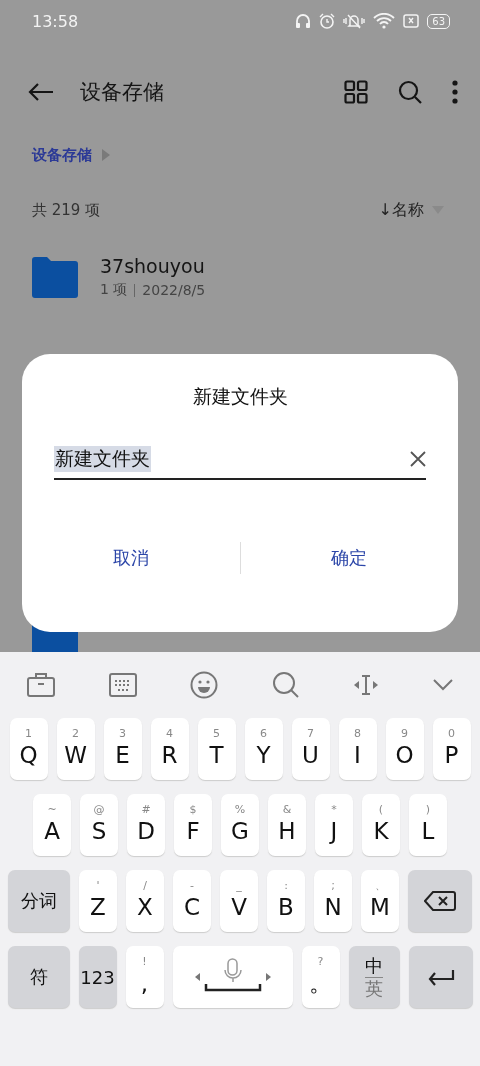 The width and height of the screenshot is (480, 1066). Describe the element at coordinates (98, 901) in the screenshot. I see `keyboard-key: ' Z` at that location.